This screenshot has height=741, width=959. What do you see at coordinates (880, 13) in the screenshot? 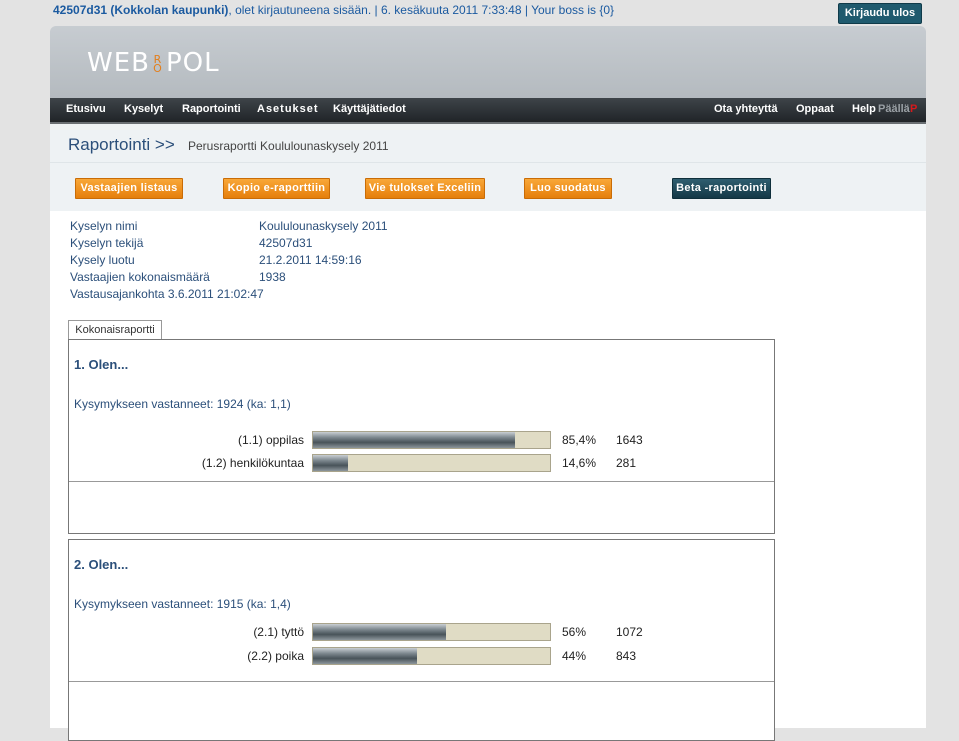
I see `logout-button: Kirjaudu ulos` at bounding box center [880, 13].